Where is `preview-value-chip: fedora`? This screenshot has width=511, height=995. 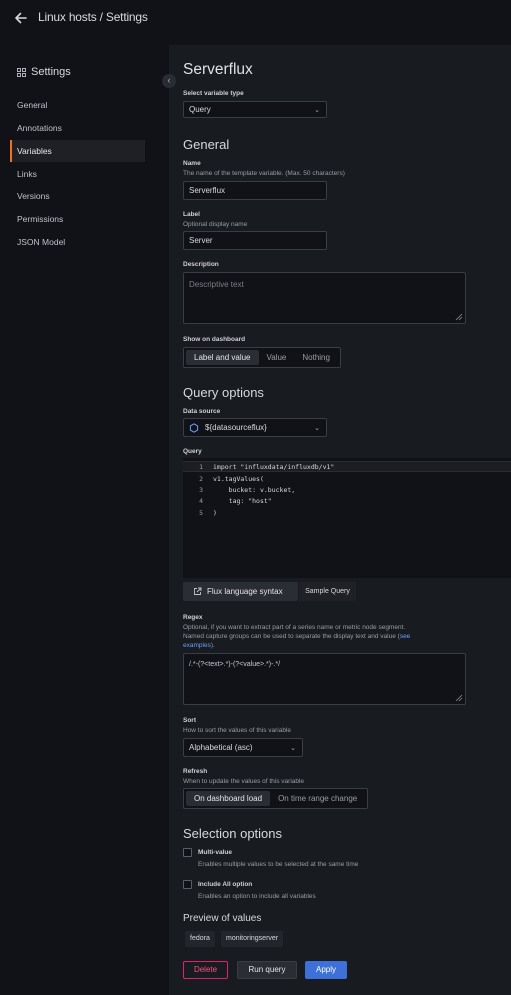 preview-value-chip: fedora is located at coordinates (200, 939).